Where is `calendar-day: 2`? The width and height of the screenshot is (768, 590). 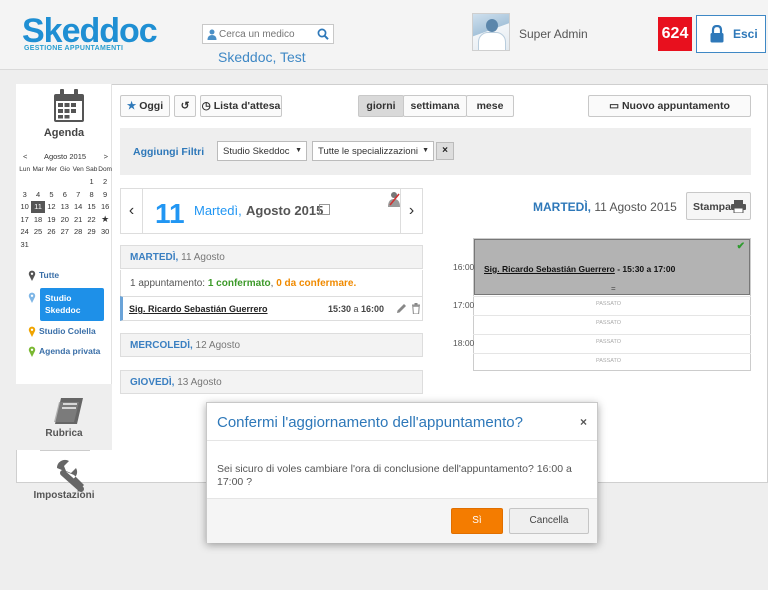 calendar-day: 2 is located at coordinates (105, 182).